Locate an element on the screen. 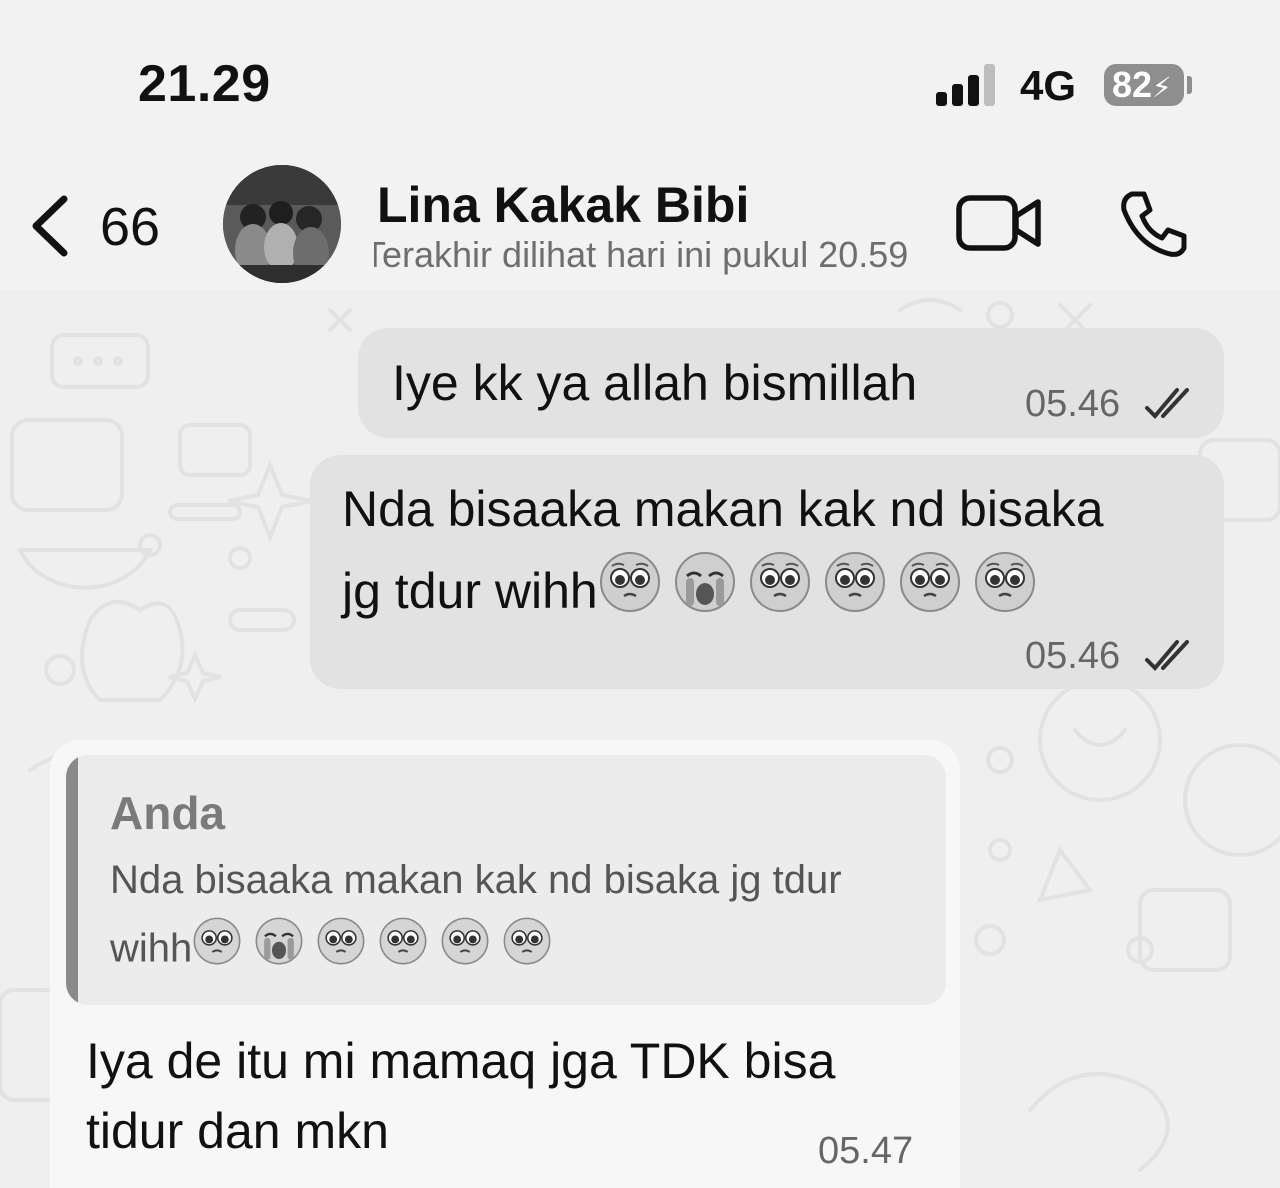 Image resolution: width=1280 pixels, height=1188 pixels. contact-avatar is located at coordinates (282, 224).